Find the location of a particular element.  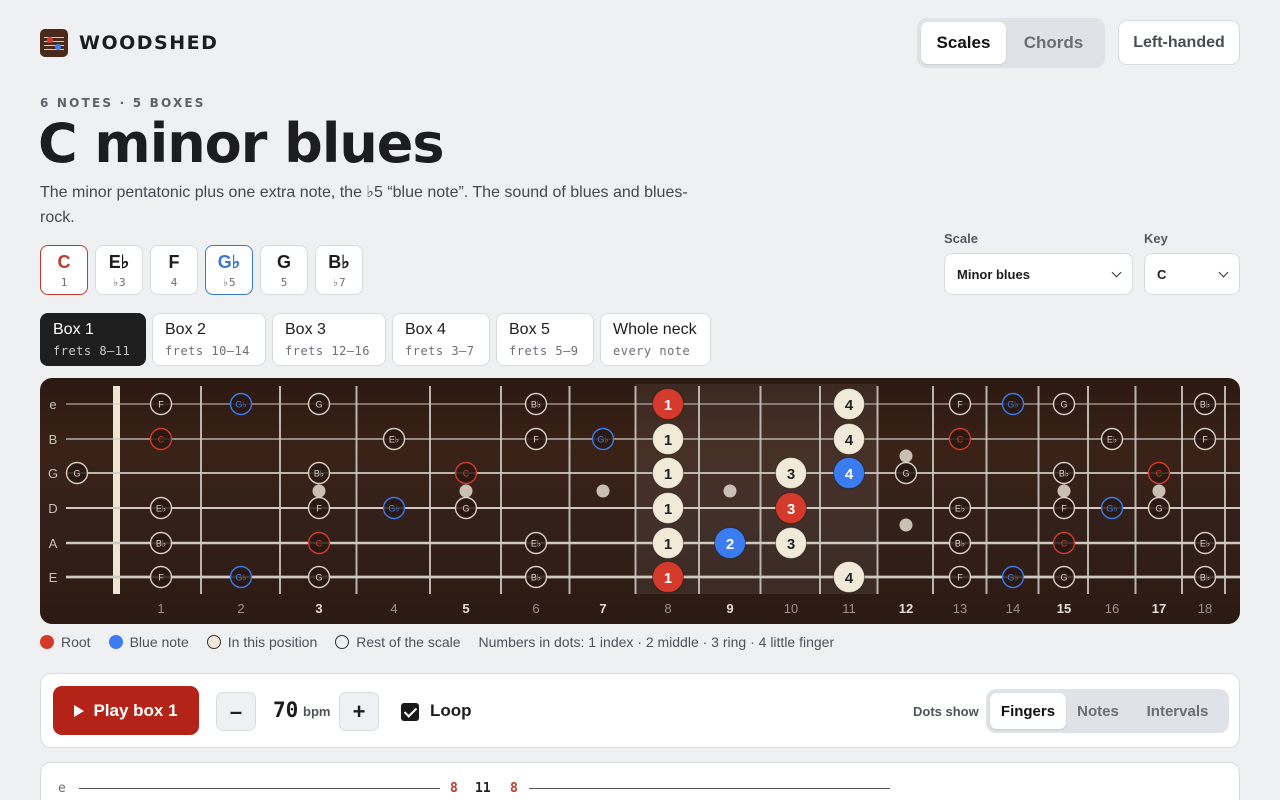

box-frets: frets 8–11 is located at coordinates (92, 351).